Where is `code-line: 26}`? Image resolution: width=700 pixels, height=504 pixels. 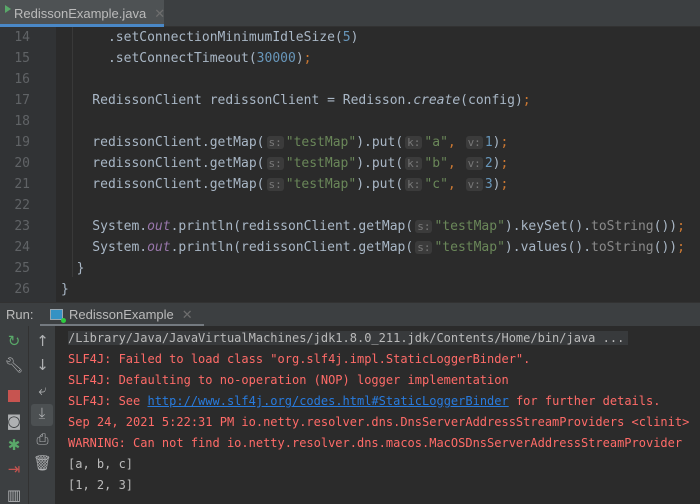 code-line: 26} is located at coordinates (350, 289).